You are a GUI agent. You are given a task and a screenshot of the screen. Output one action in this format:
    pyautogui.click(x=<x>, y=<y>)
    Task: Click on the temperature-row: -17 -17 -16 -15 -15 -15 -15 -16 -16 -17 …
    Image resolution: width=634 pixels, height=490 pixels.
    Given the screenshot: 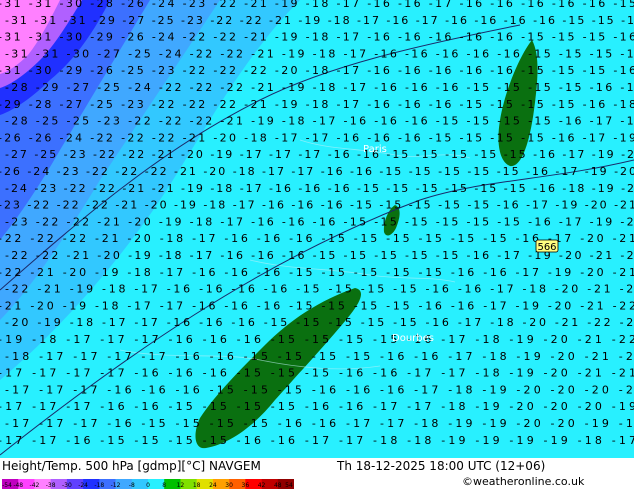 What is the action you would take?
    pyautogui.click(x=317, y=440)
    